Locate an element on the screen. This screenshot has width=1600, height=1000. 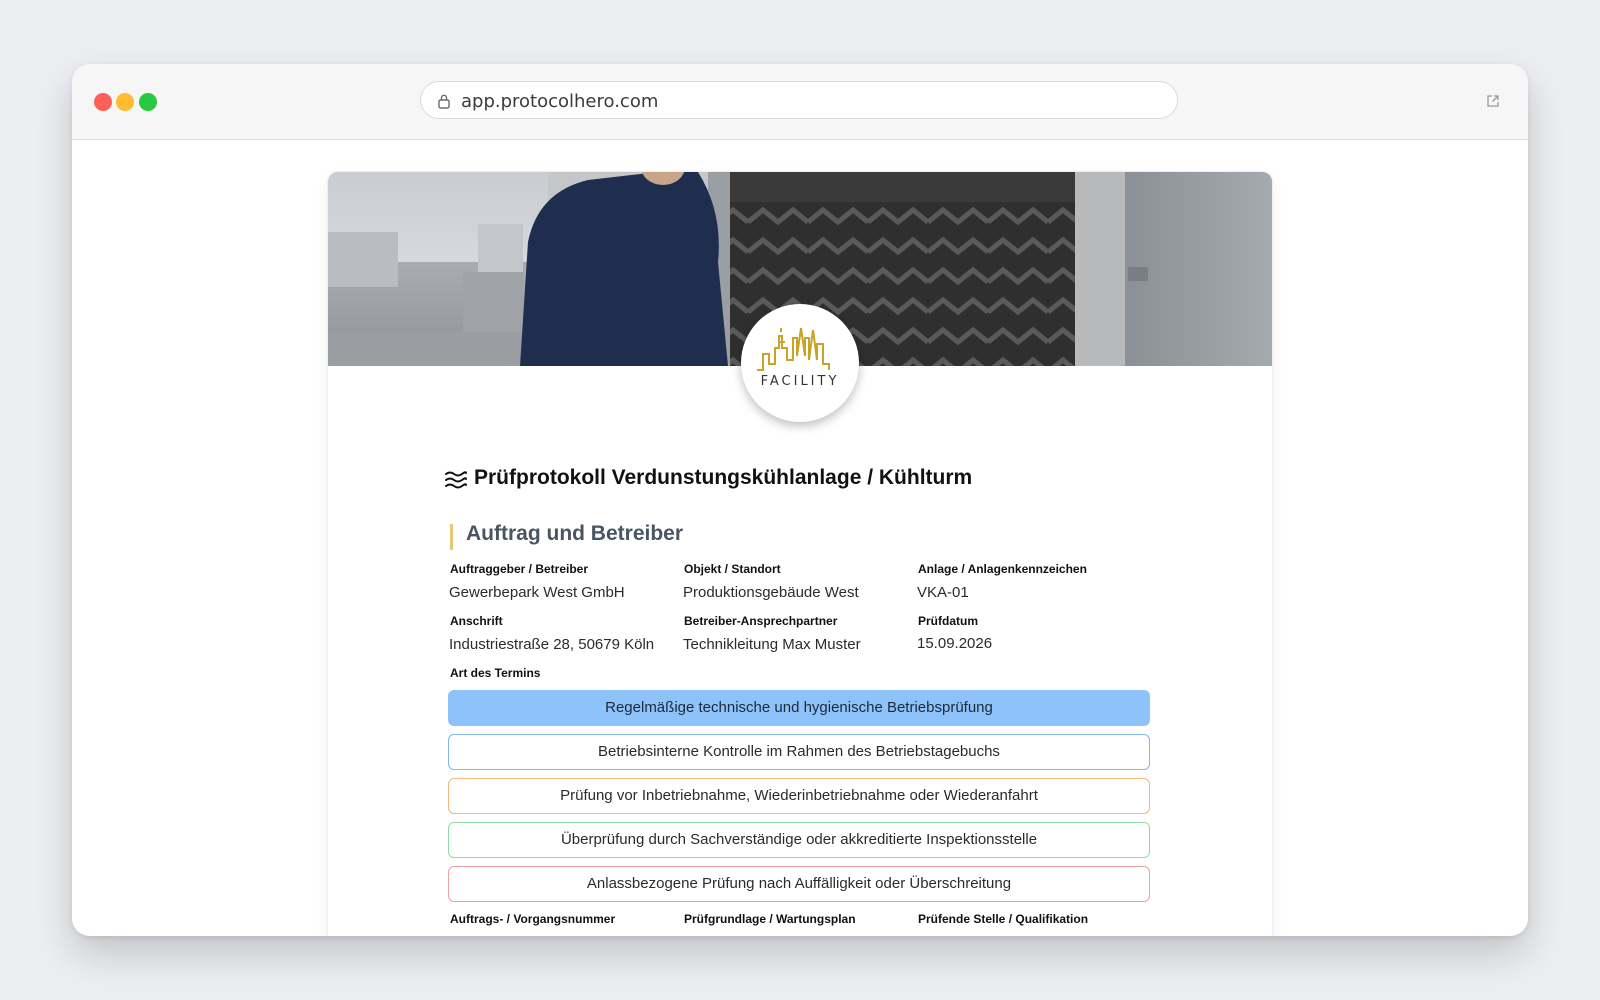
field-label-anlage: Anlage / Anlagenkennzeichen is located at coordinates (1002, 569).